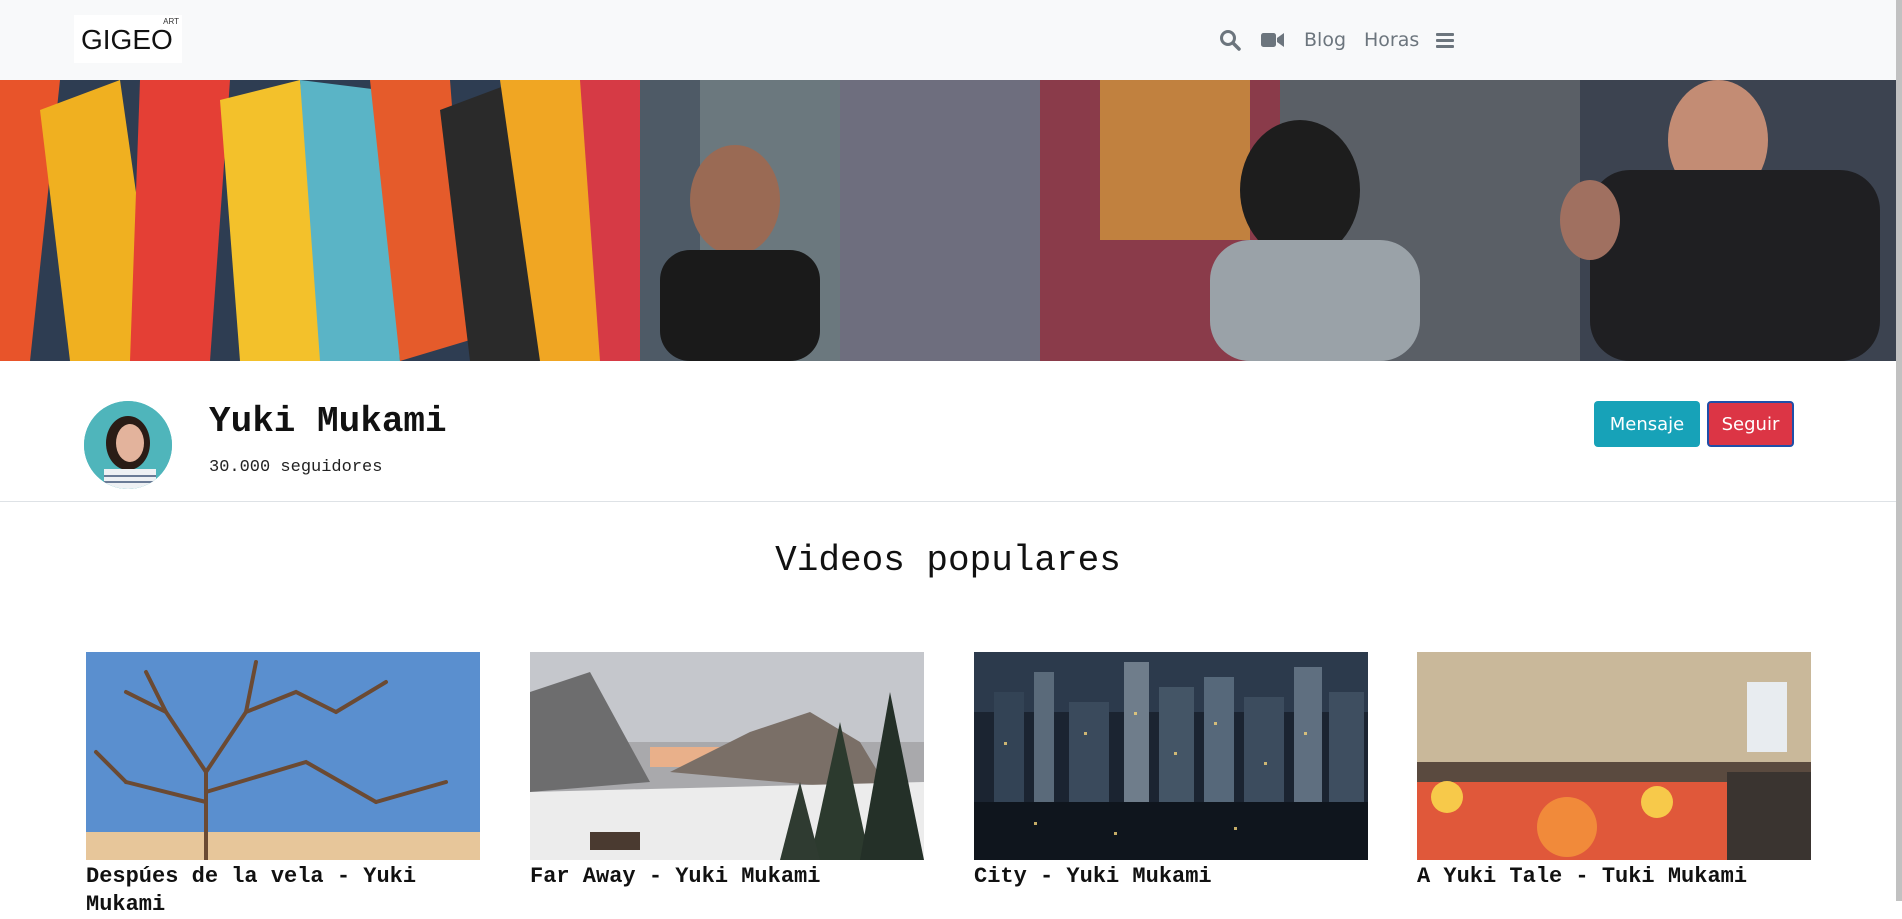 This screenshot has height=919, width=1902. I want to click on video-title: Despúes de la vela - Yuki Mukami, so click(283, 891).